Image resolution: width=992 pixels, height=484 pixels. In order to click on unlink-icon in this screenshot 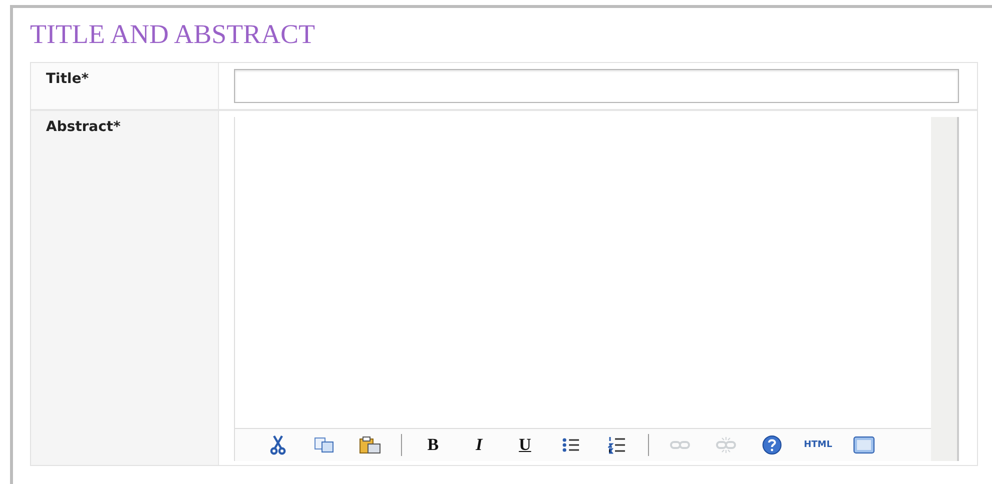, I will do `click(726, 445)`.